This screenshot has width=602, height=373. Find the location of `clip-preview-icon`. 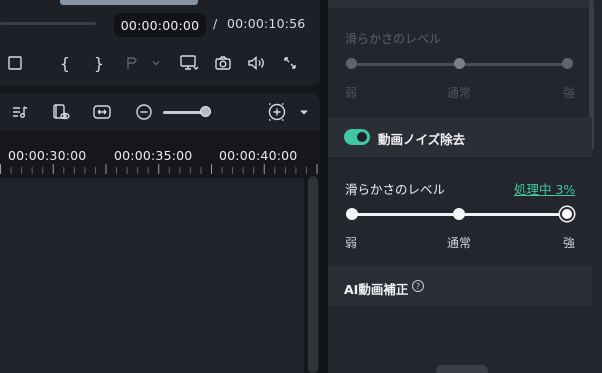

clip-preview-icon is located at coordinates (61, 112).